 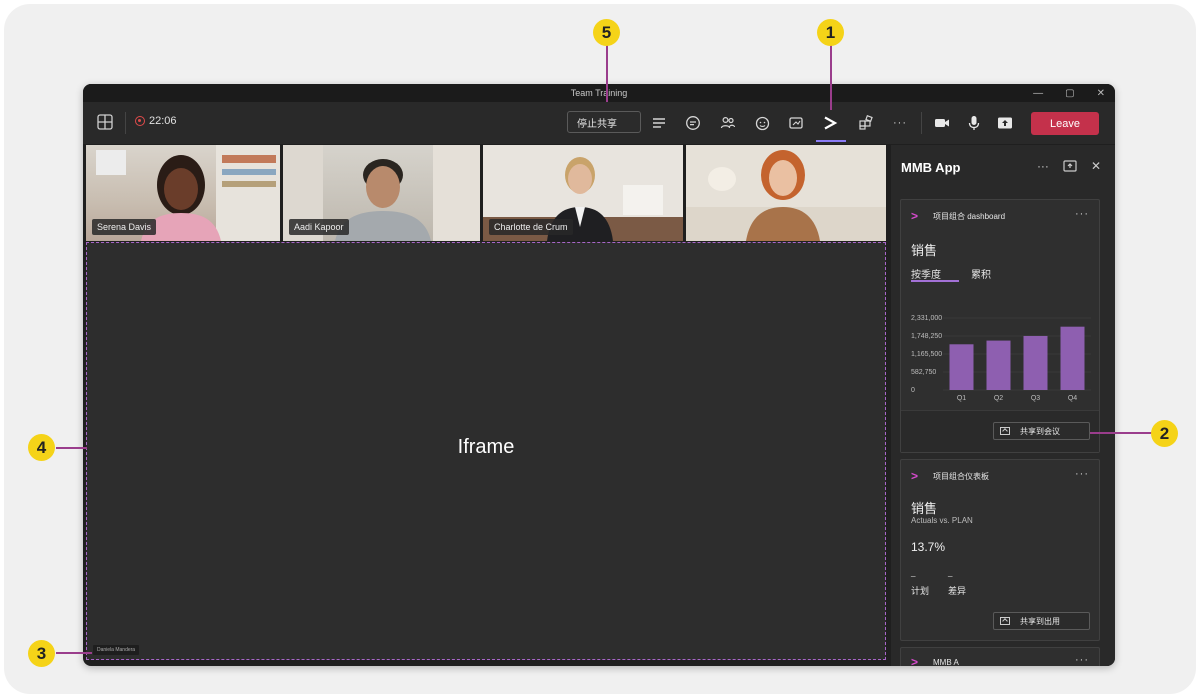 I want to click on share-screen-icon, so click(x=1005, y=123).